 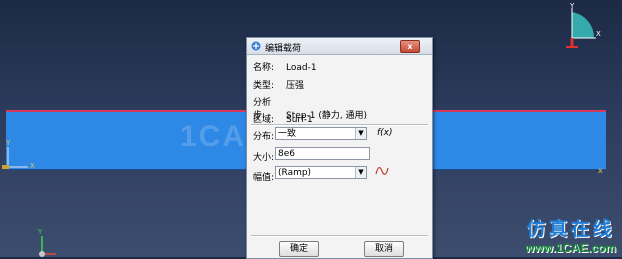 What do you see at coordinates (410, 46) in the screenshot?
I see `close-button: x` at bounding box center [410, 46].